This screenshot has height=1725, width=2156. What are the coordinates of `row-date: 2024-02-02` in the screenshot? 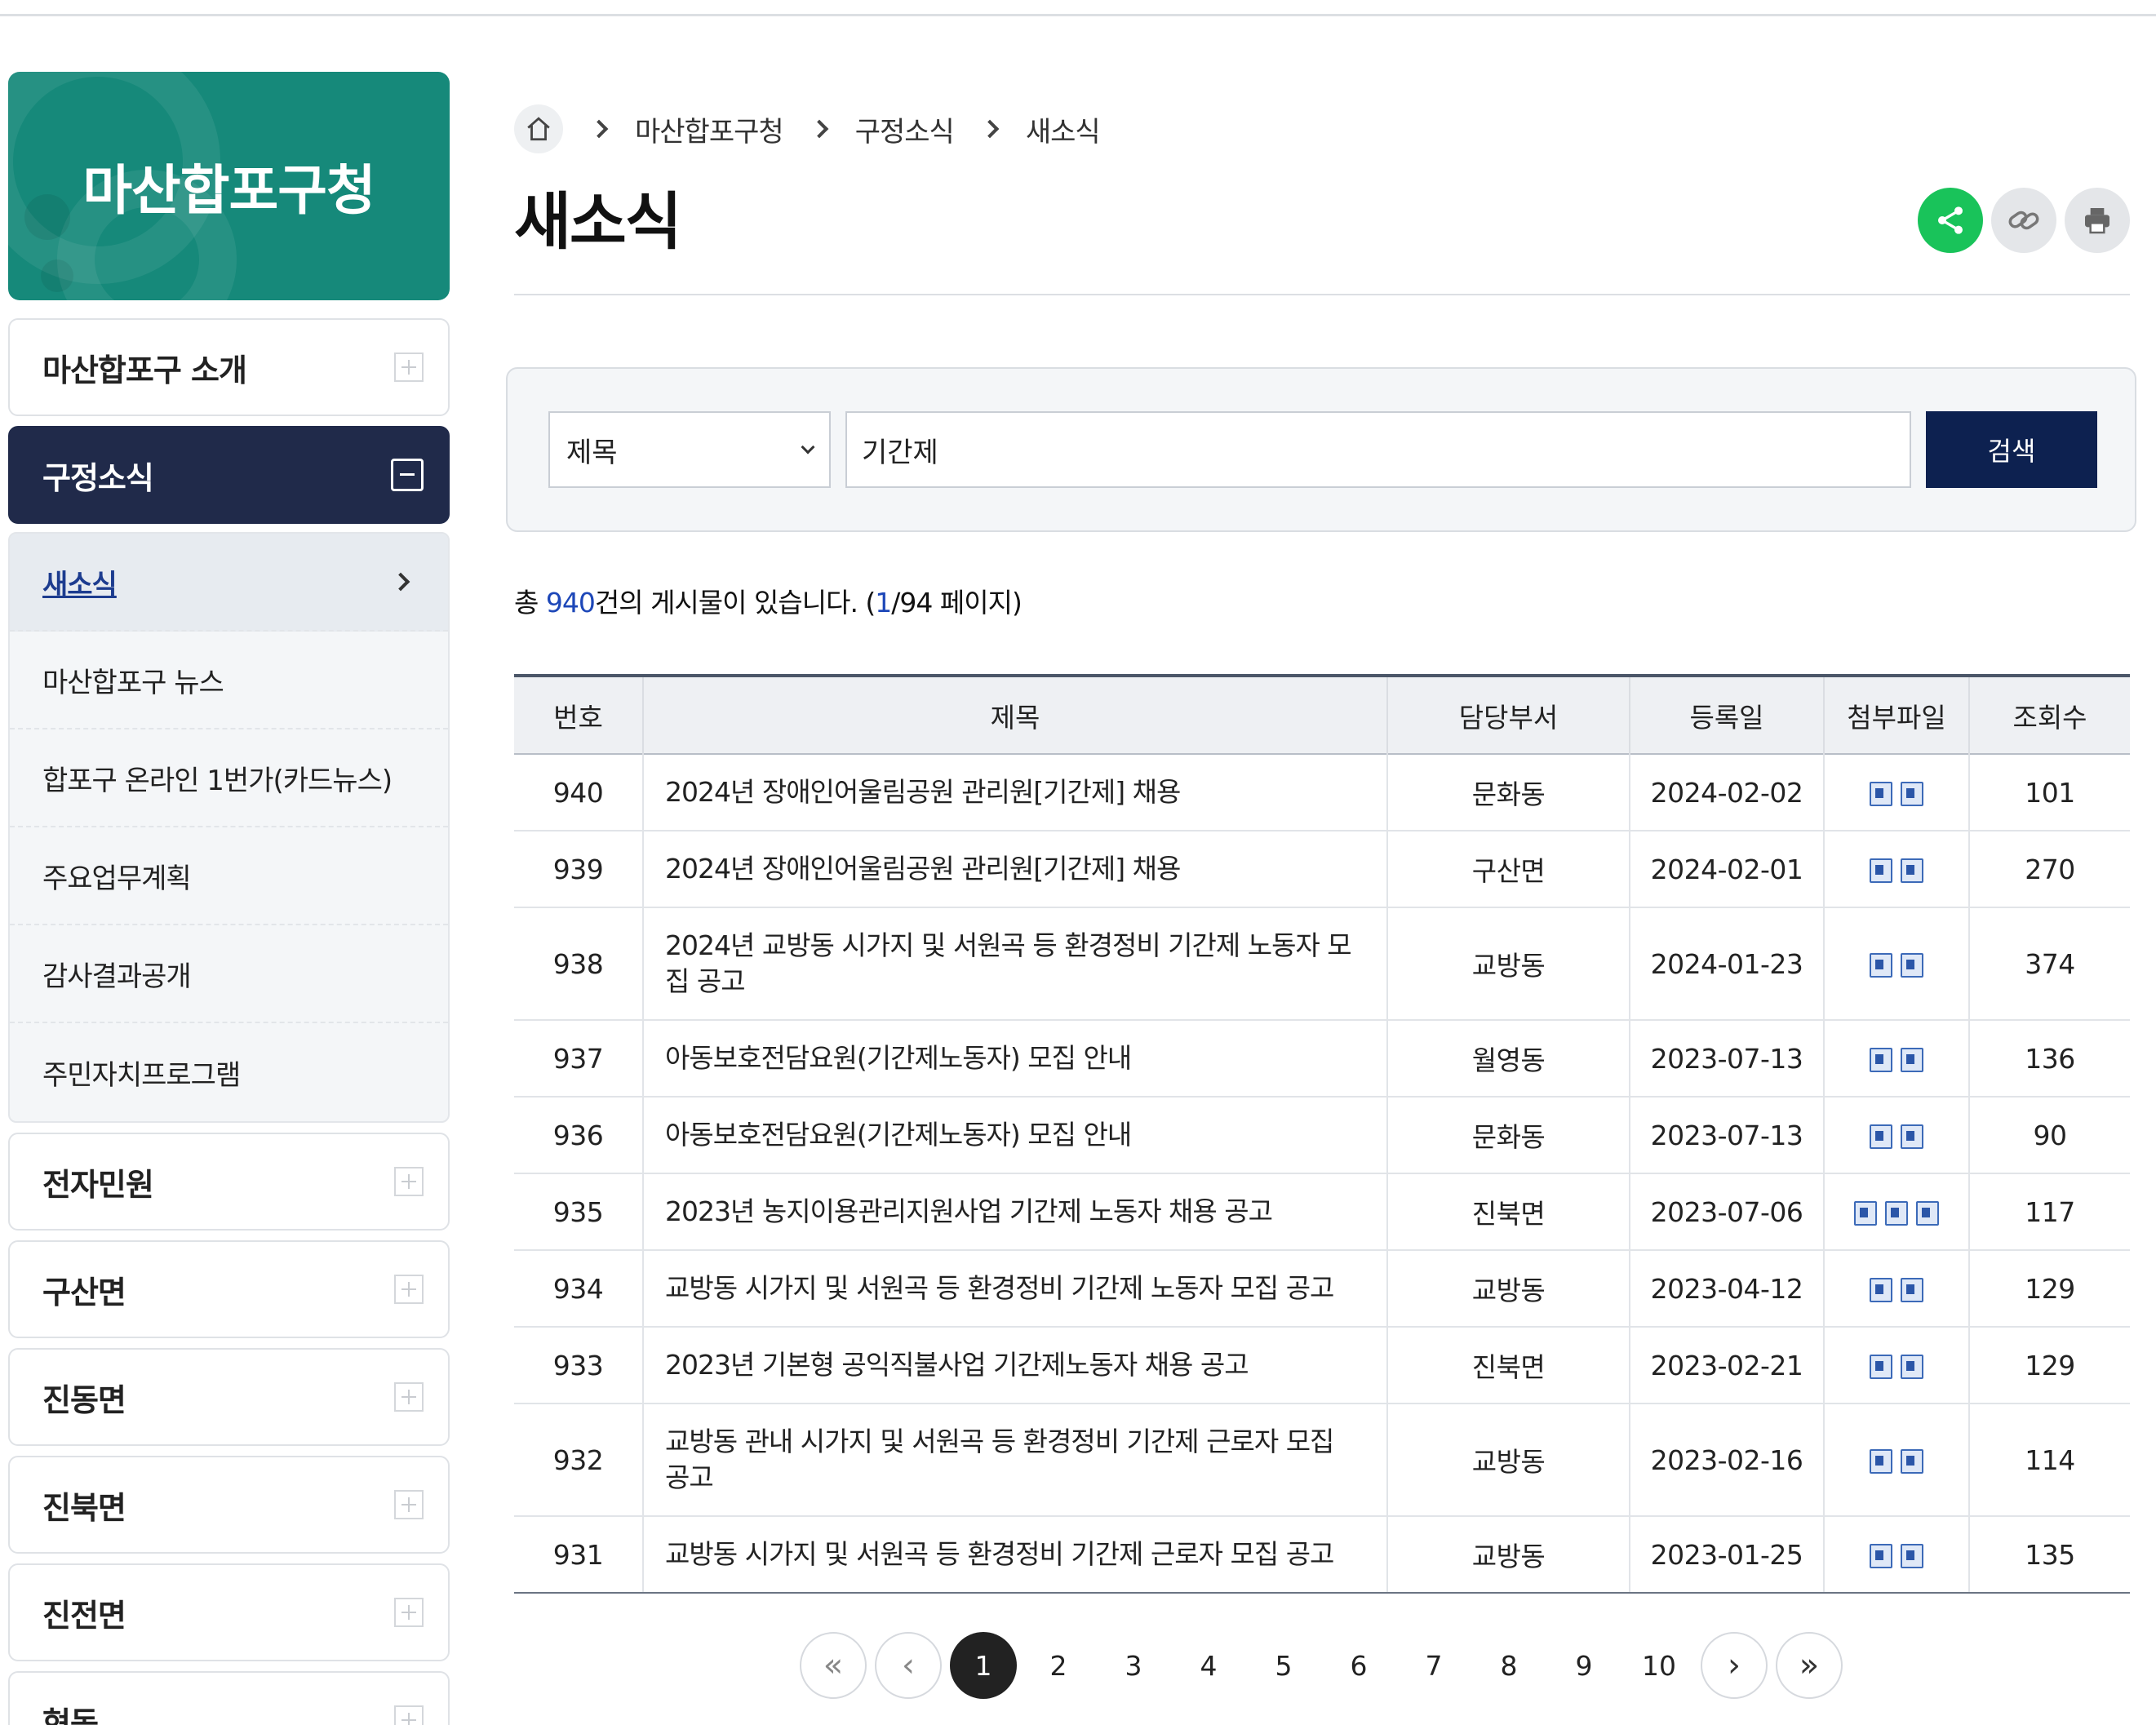 It's located at (1726, 792).